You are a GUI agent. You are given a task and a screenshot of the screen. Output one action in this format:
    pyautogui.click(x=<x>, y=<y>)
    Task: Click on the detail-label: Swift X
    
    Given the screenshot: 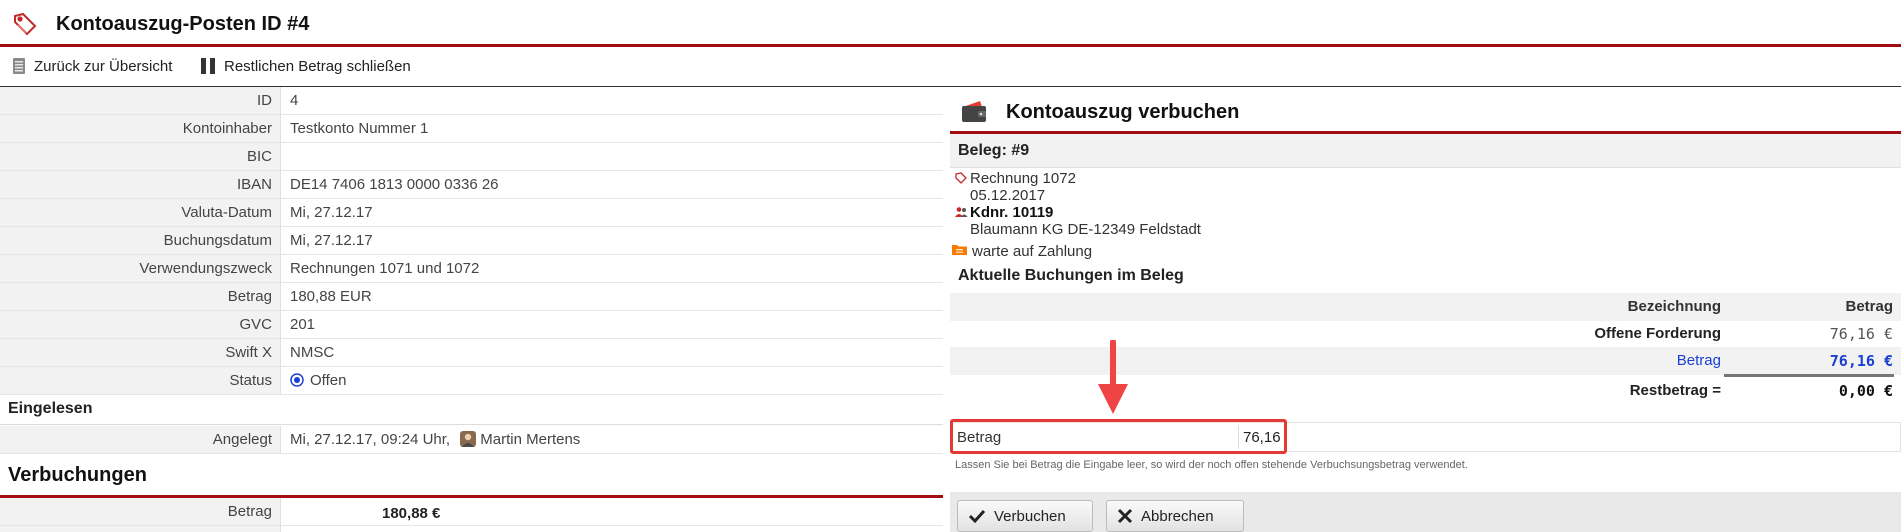 What is the action you would take?
    pyautogui.click(x=140, y=352)
    